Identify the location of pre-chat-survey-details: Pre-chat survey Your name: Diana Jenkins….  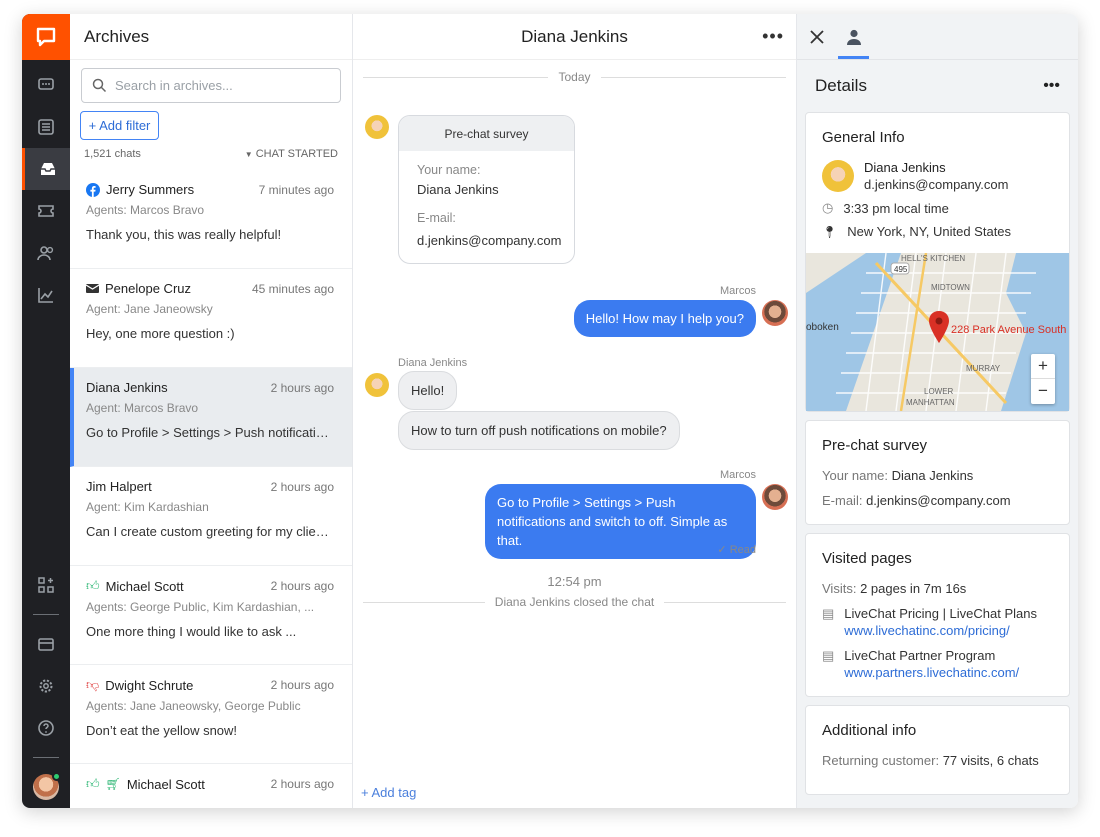
(937, 472).